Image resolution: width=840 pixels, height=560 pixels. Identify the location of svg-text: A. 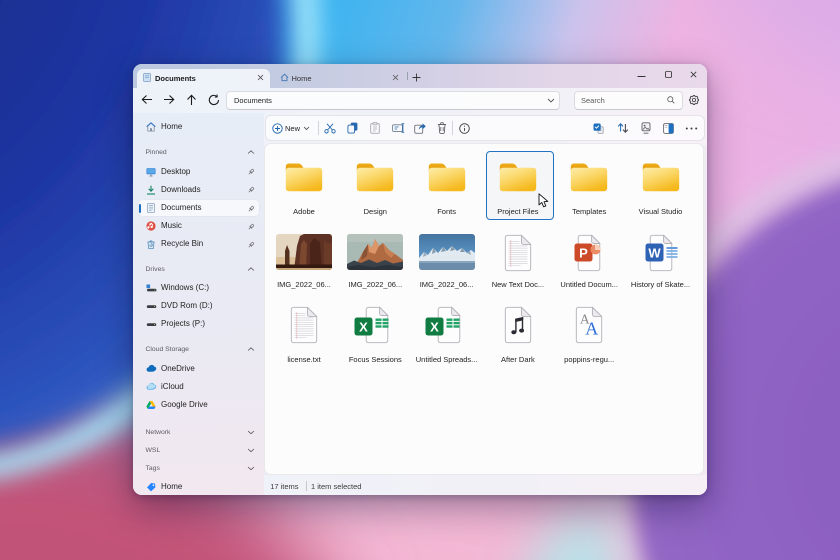
(591, 329).